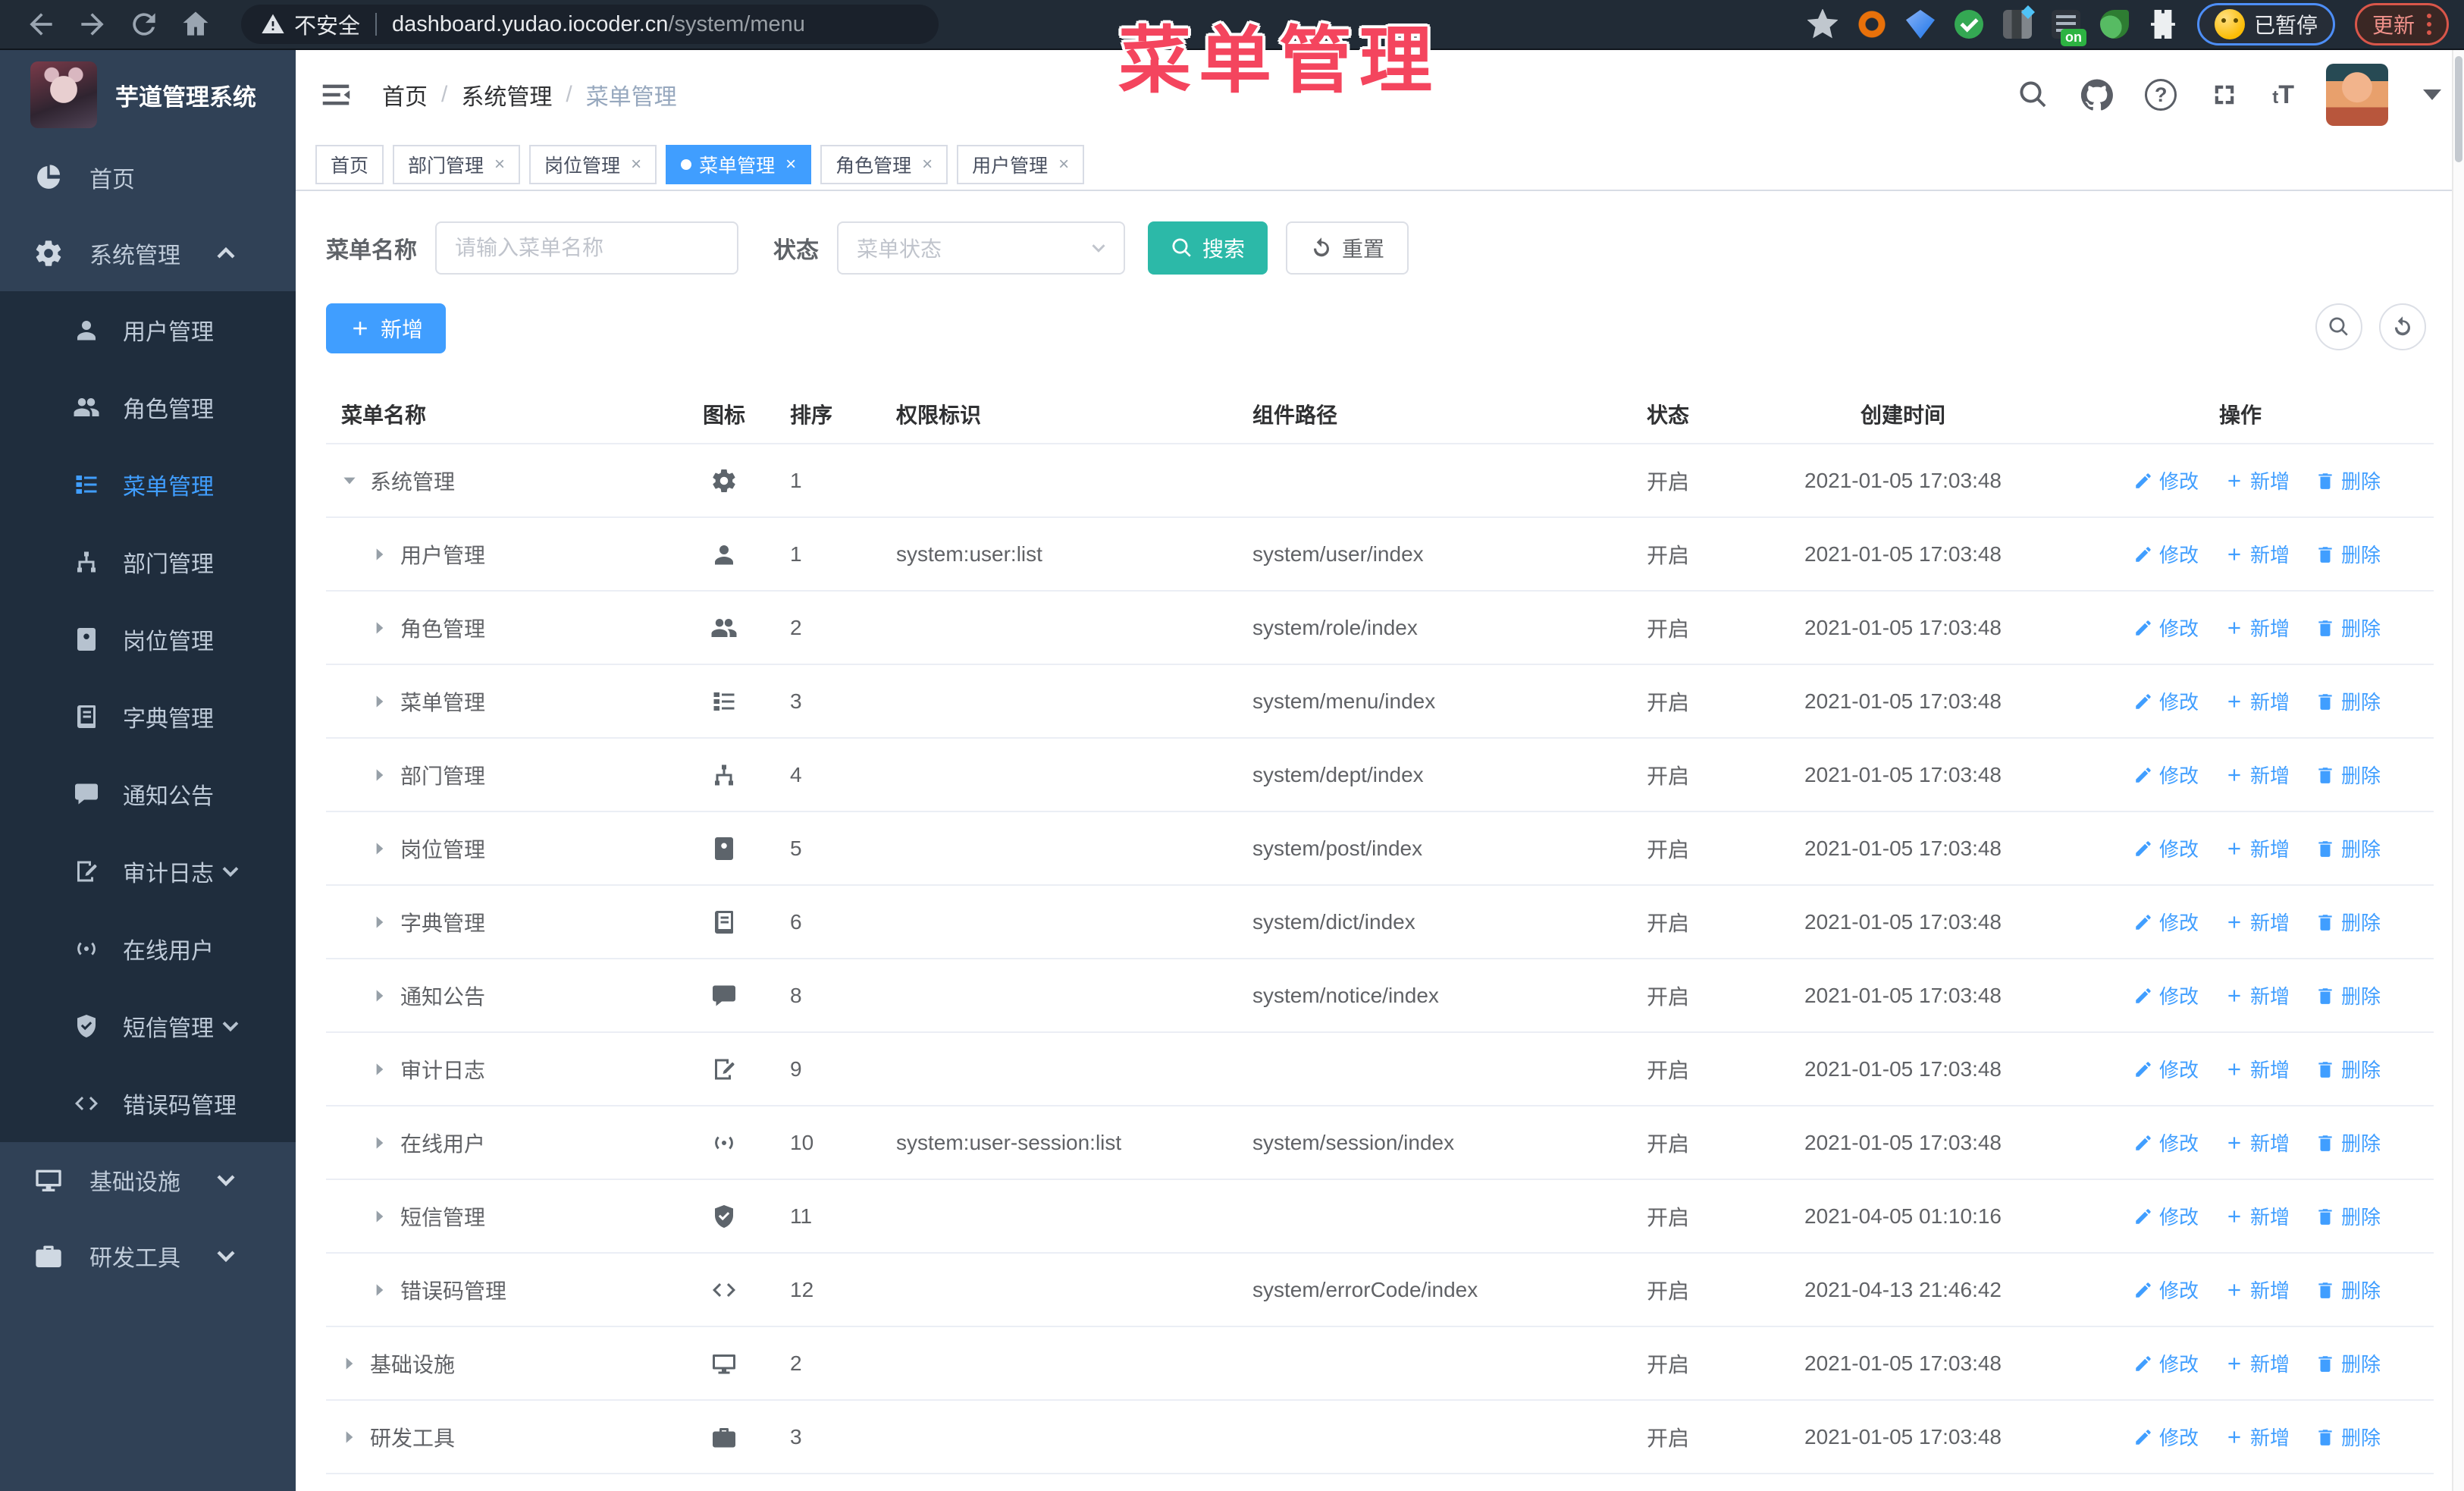  Describe the element at coordinates (2283, 95) in the screenshot. I see `font-size-icon: tT` at that location.